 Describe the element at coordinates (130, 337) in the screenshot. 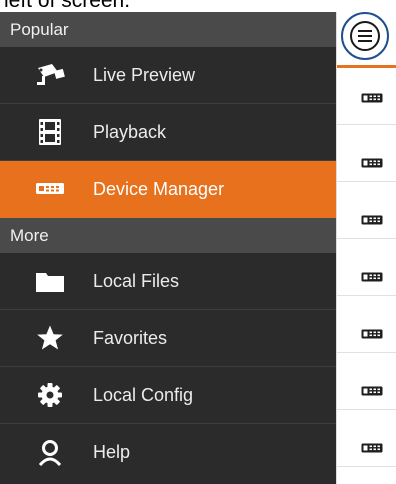

I see `menu-item-label: Favorites` at that location.